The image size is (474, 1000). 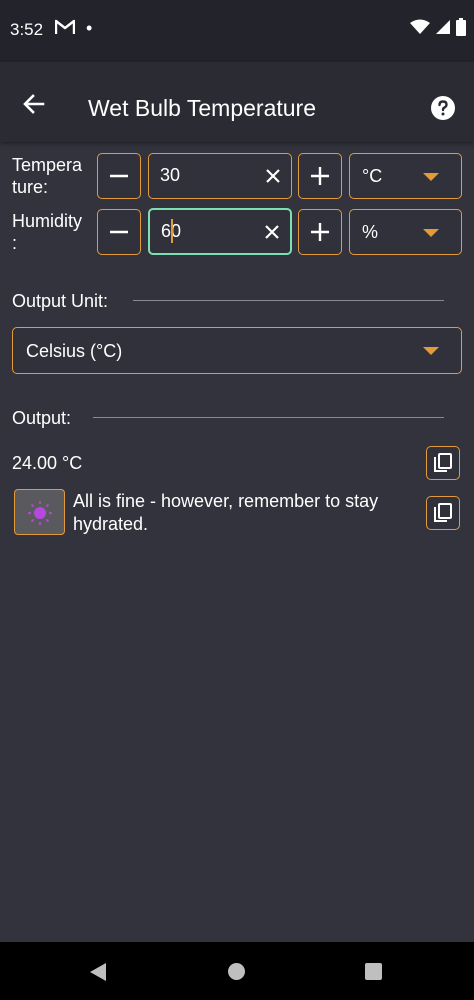 I want to click on humidity-decrement-button, so click(x=119, y=232).